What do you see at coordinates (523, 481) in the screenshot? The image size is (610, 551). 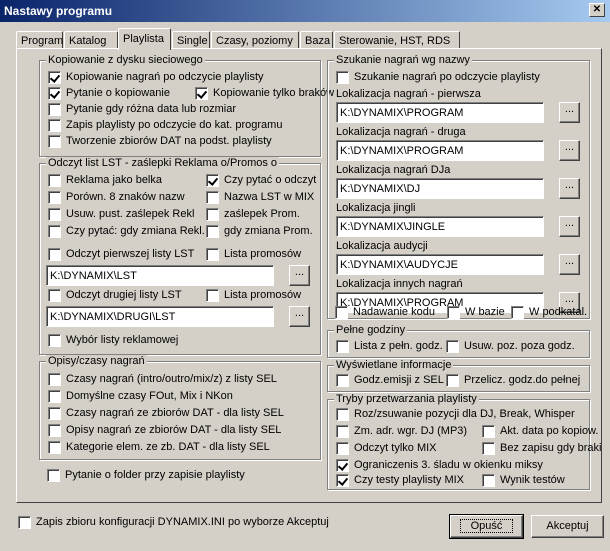 I see `checkbox-wynik-testow: Wynik testów` at bounding box center [523, 481].